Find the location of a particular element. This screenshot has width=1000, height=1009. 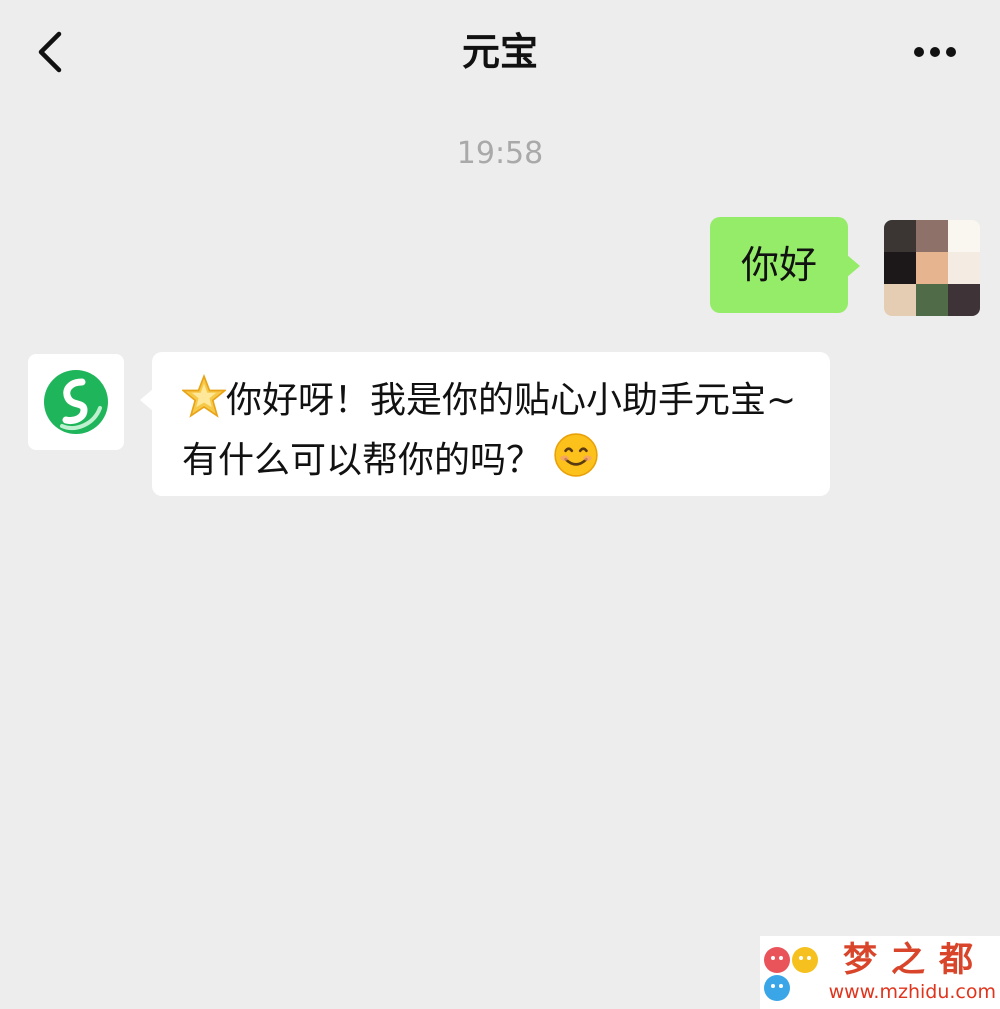

smiling-face-icon is located at coordinates (576, 462).